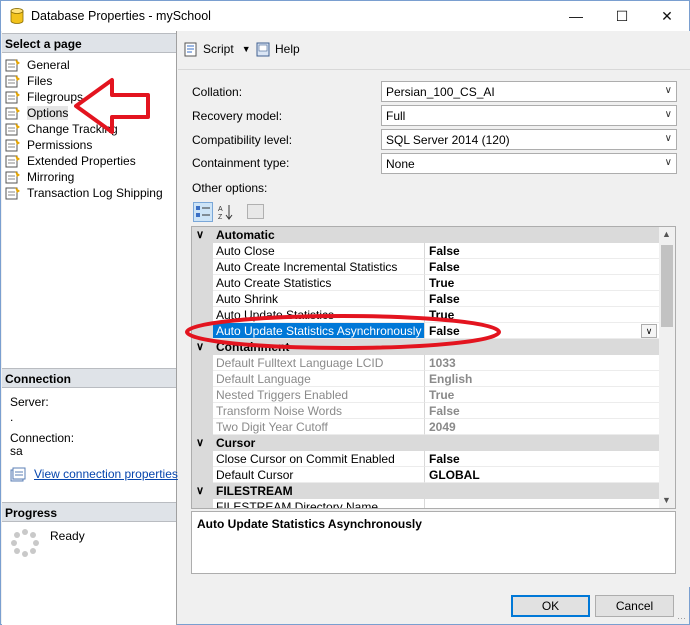  I want to click on alphabetical-button: A Z, so click(226, 212).